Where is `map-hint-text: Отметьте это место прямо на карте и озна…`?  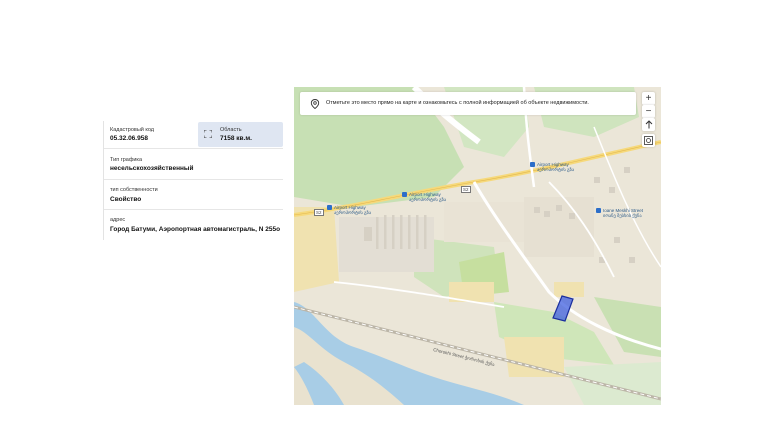
map-hint-text: Отметьте это место прямо на карте и озна… is located at coordinates (457, 103).